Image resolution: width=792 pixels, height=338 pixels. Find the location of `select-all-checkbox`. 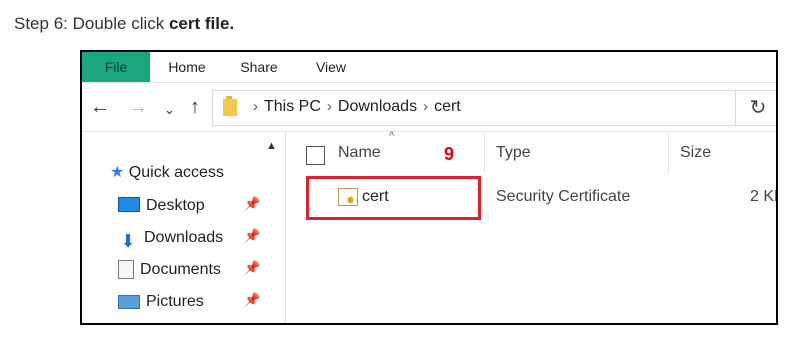

select-all-checkbox is located at coordinates (315, 155).